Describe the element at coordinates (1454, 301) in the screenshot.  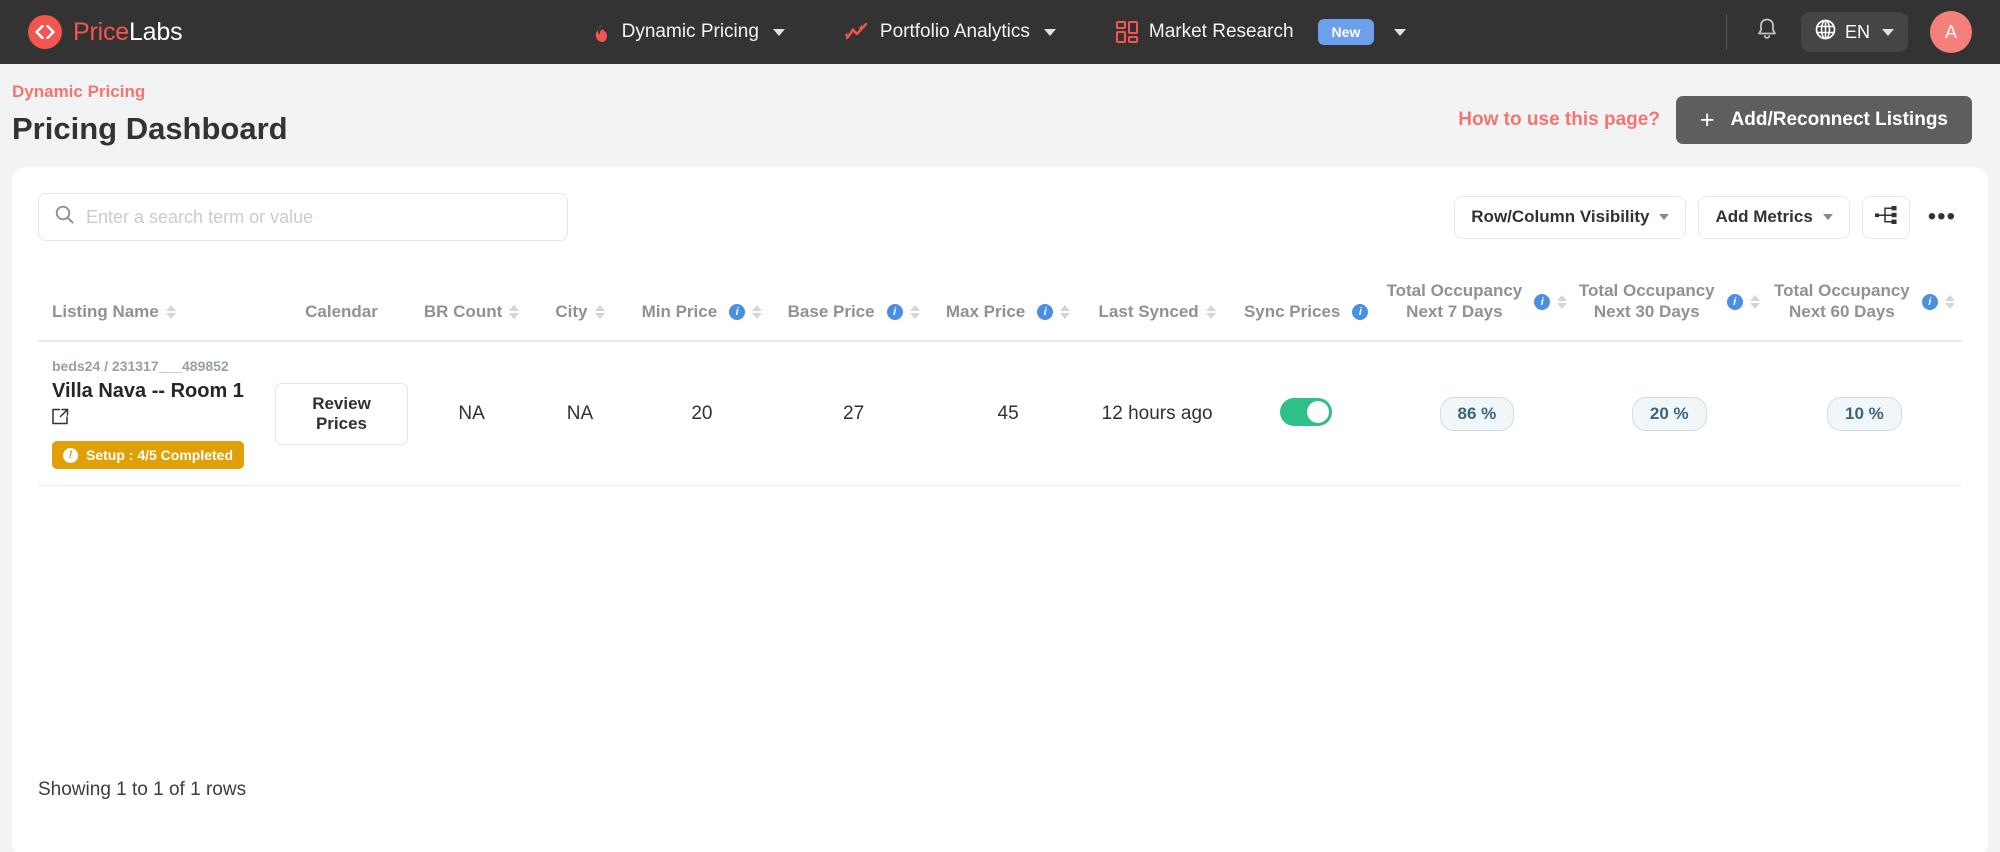
I see `column-header-total-occupancy-7-label: Total Occupancy Next 7 Days` at that location.